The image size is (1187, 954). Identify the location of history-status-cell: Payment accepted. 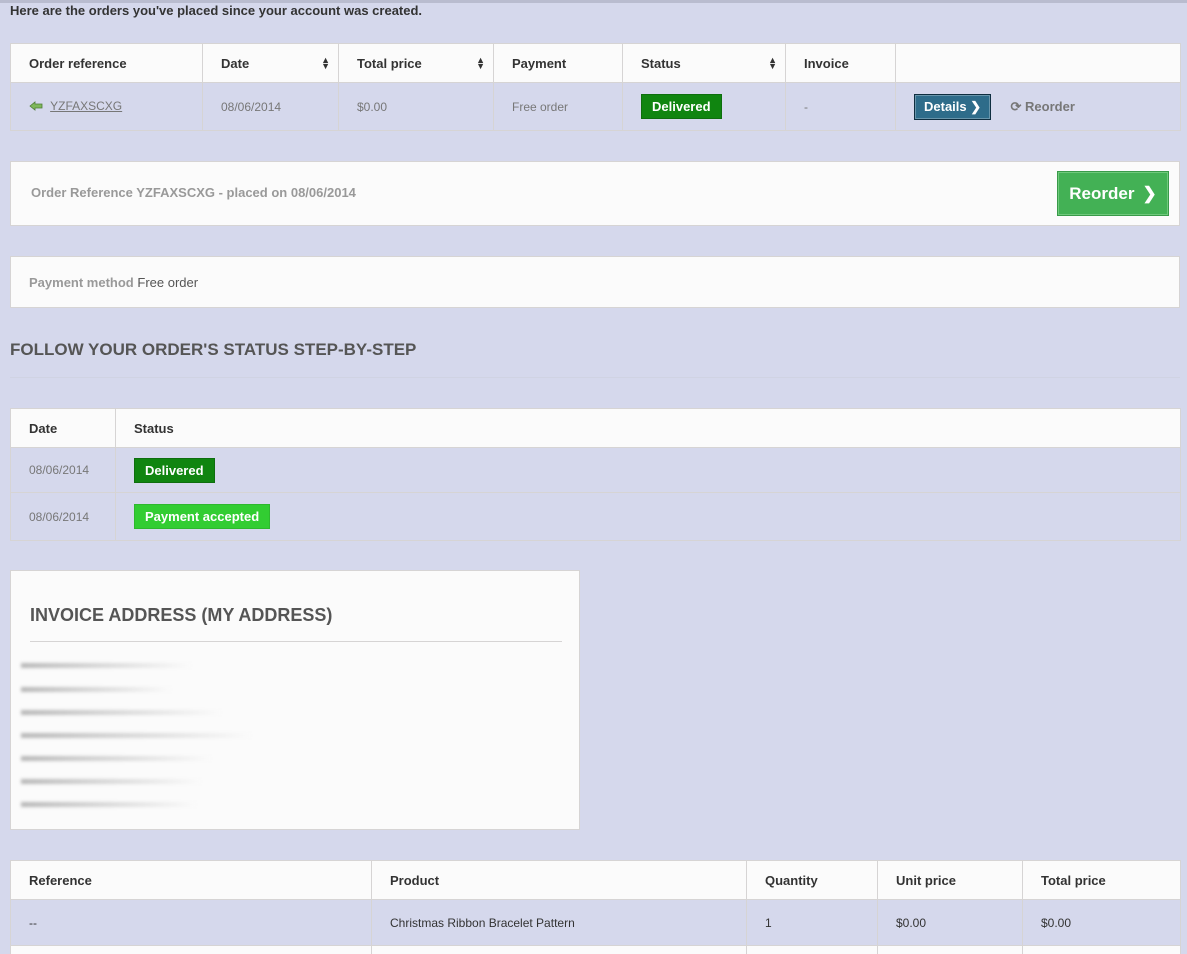
(648, 516).